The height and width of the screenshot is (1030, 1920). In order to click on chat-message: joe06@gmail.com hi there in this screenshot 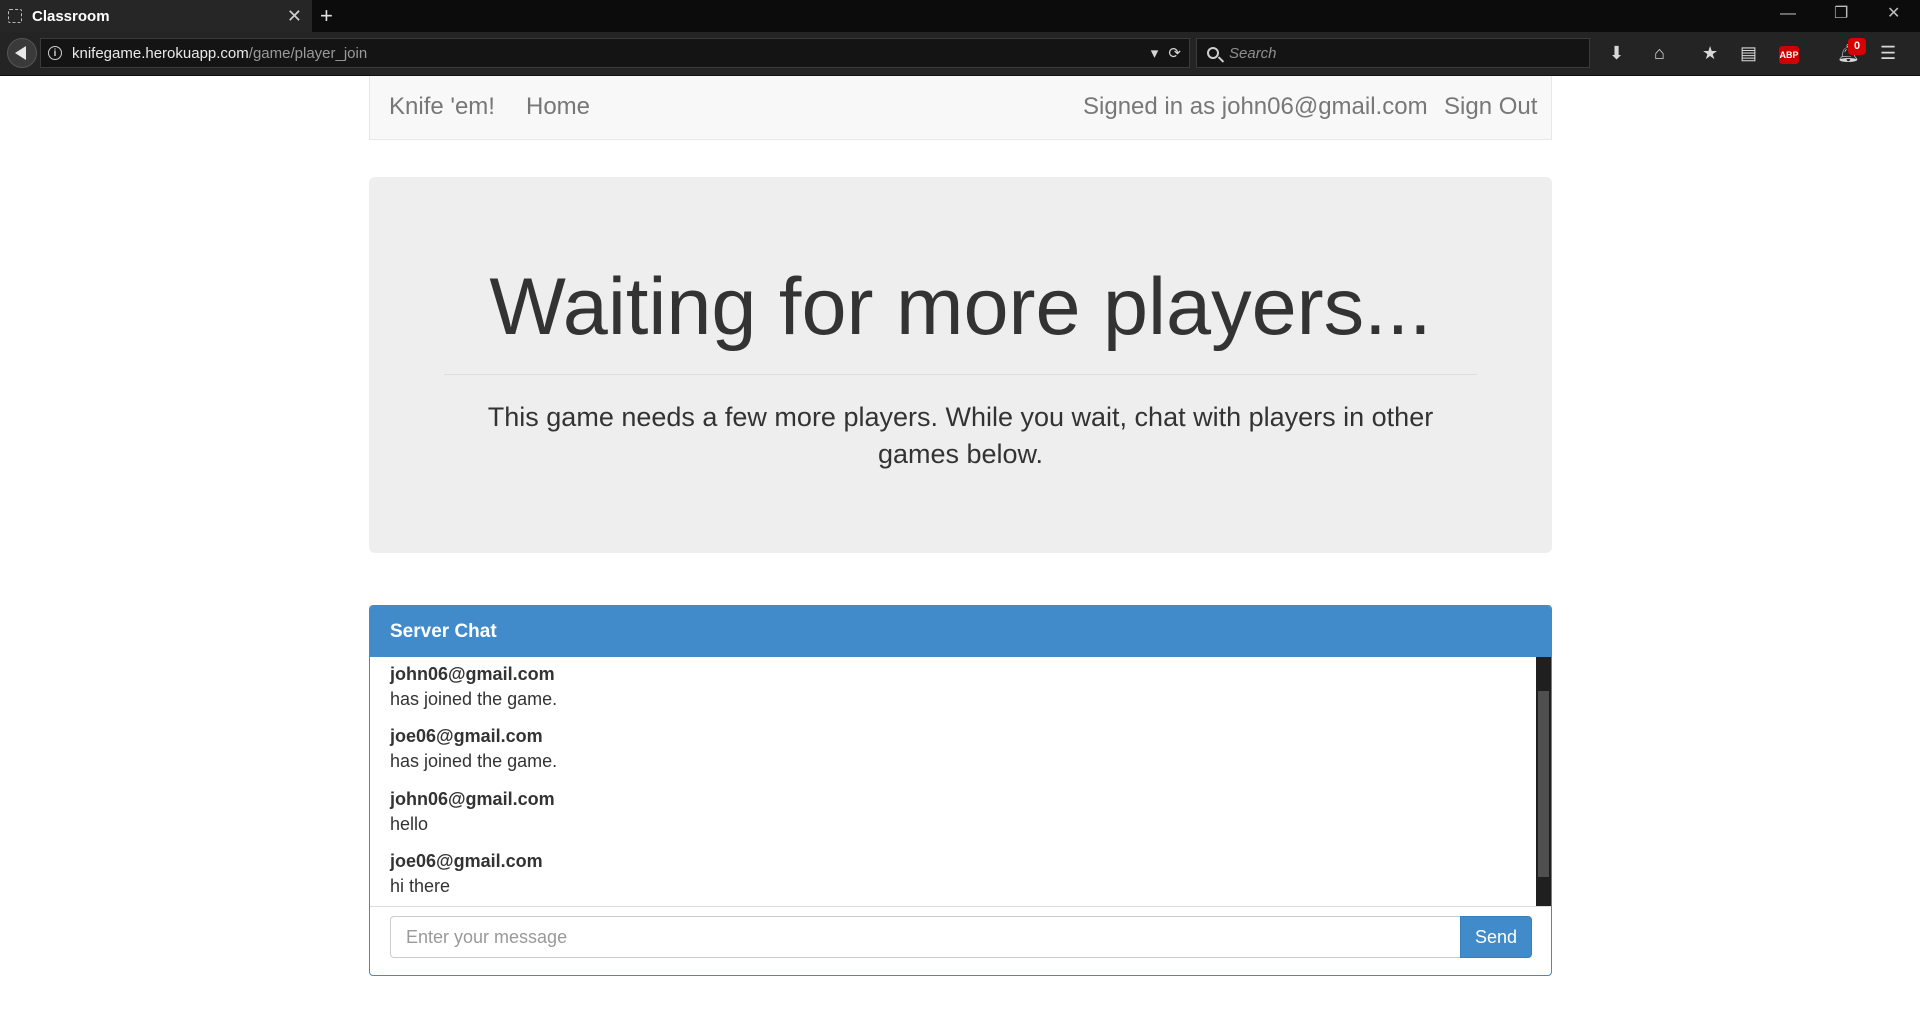, I will do `click(466, 874)`.